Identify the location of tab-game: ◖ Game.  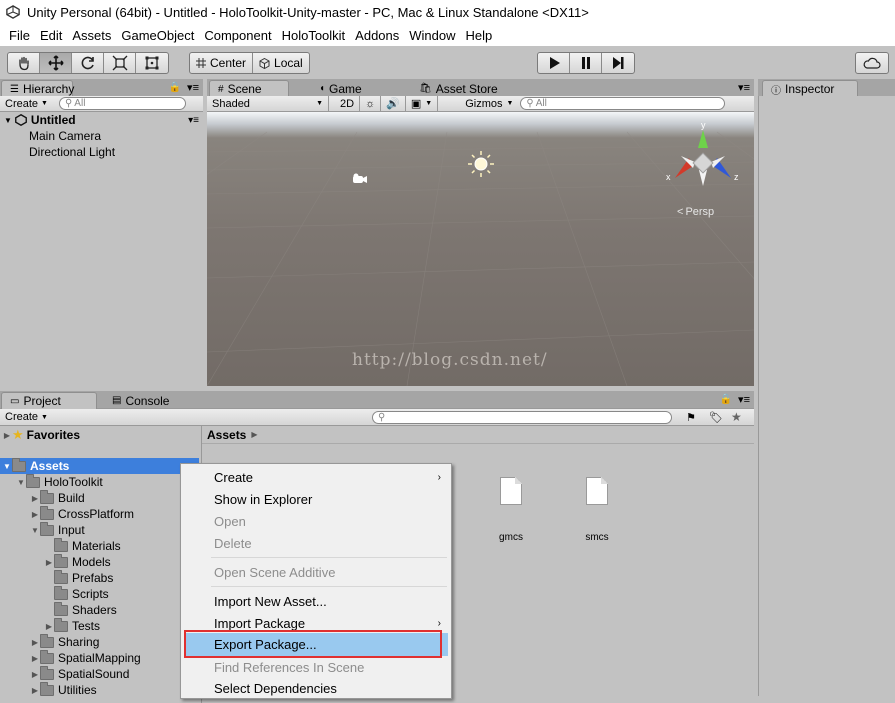
(351, 88).